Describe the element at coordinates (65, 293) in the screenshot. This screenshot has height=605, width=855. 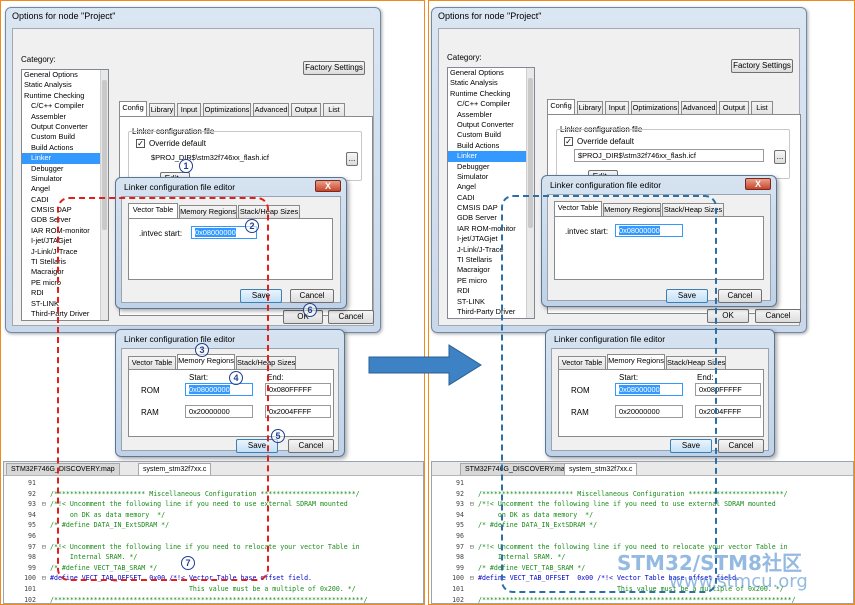
I see `category-item: RDI` at that location.